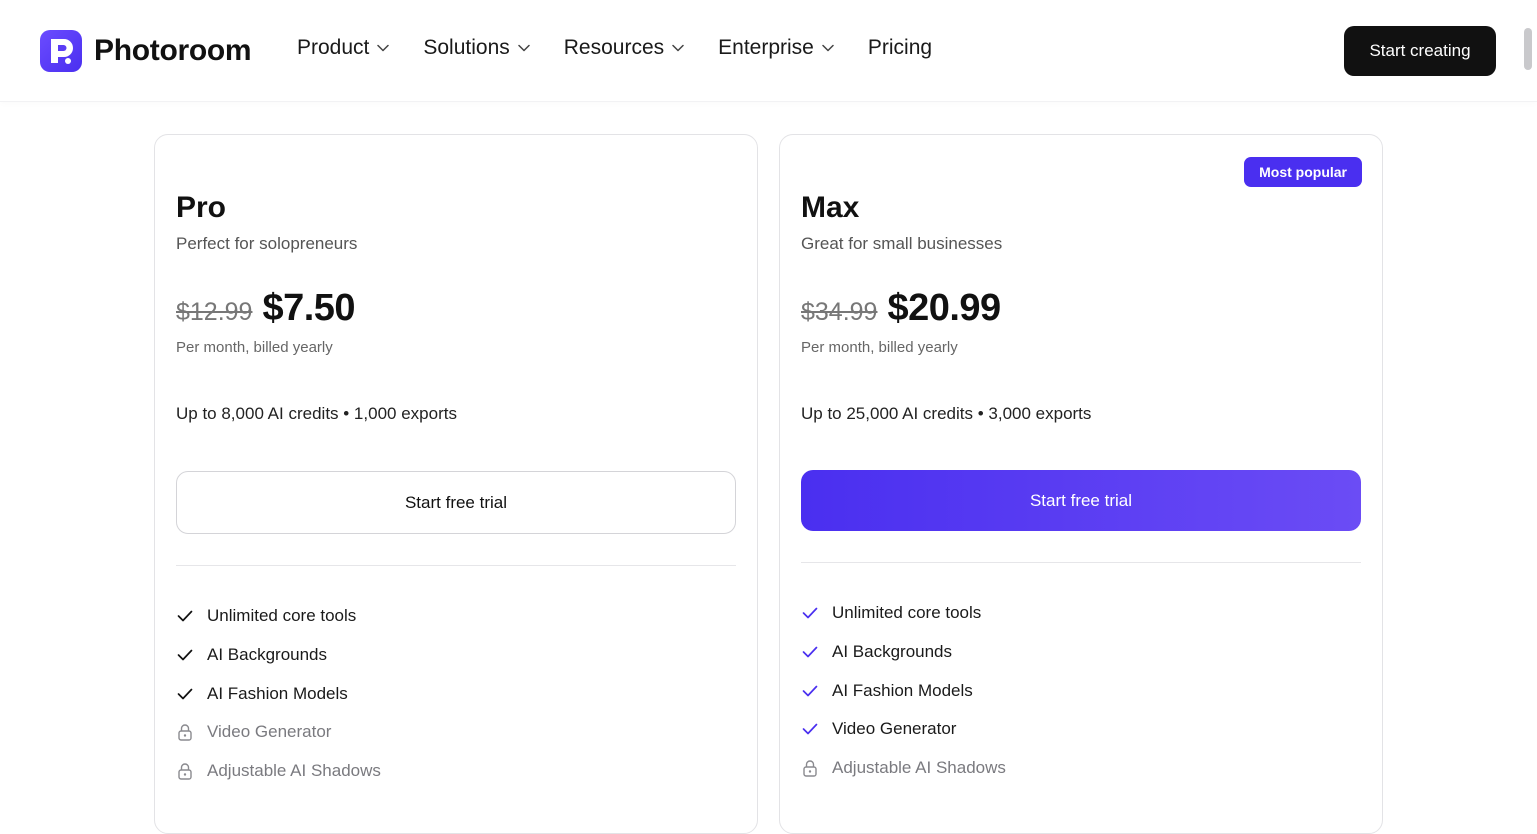  I want to click on brand-name: Photoroom, so click(173, 50).